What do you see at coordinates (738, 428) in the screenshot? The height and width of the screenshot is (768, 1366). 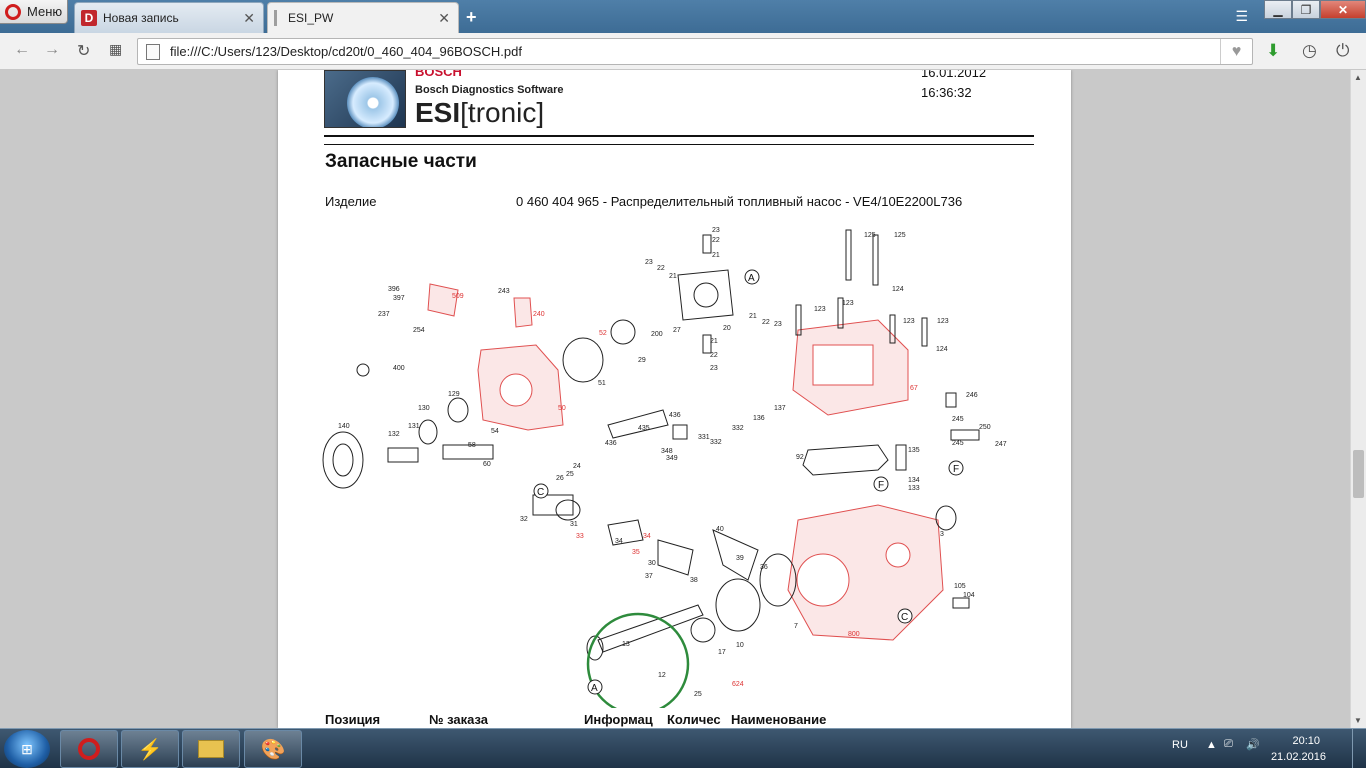 I see `svg-text: 332` at bounding box center [738, 428].